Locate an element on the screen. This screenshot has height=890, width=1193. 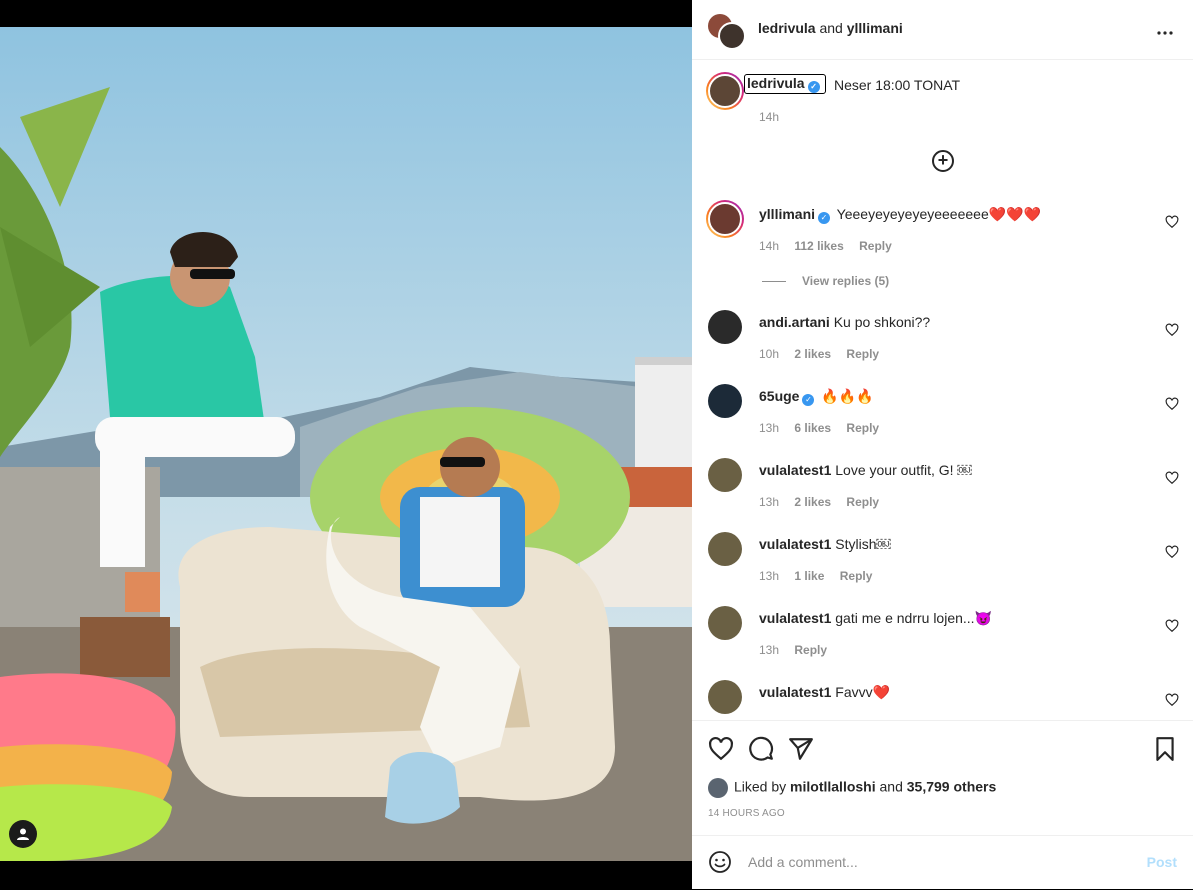
post-authors: ledrivula and ylllimani is located at coordinates (830, 28).